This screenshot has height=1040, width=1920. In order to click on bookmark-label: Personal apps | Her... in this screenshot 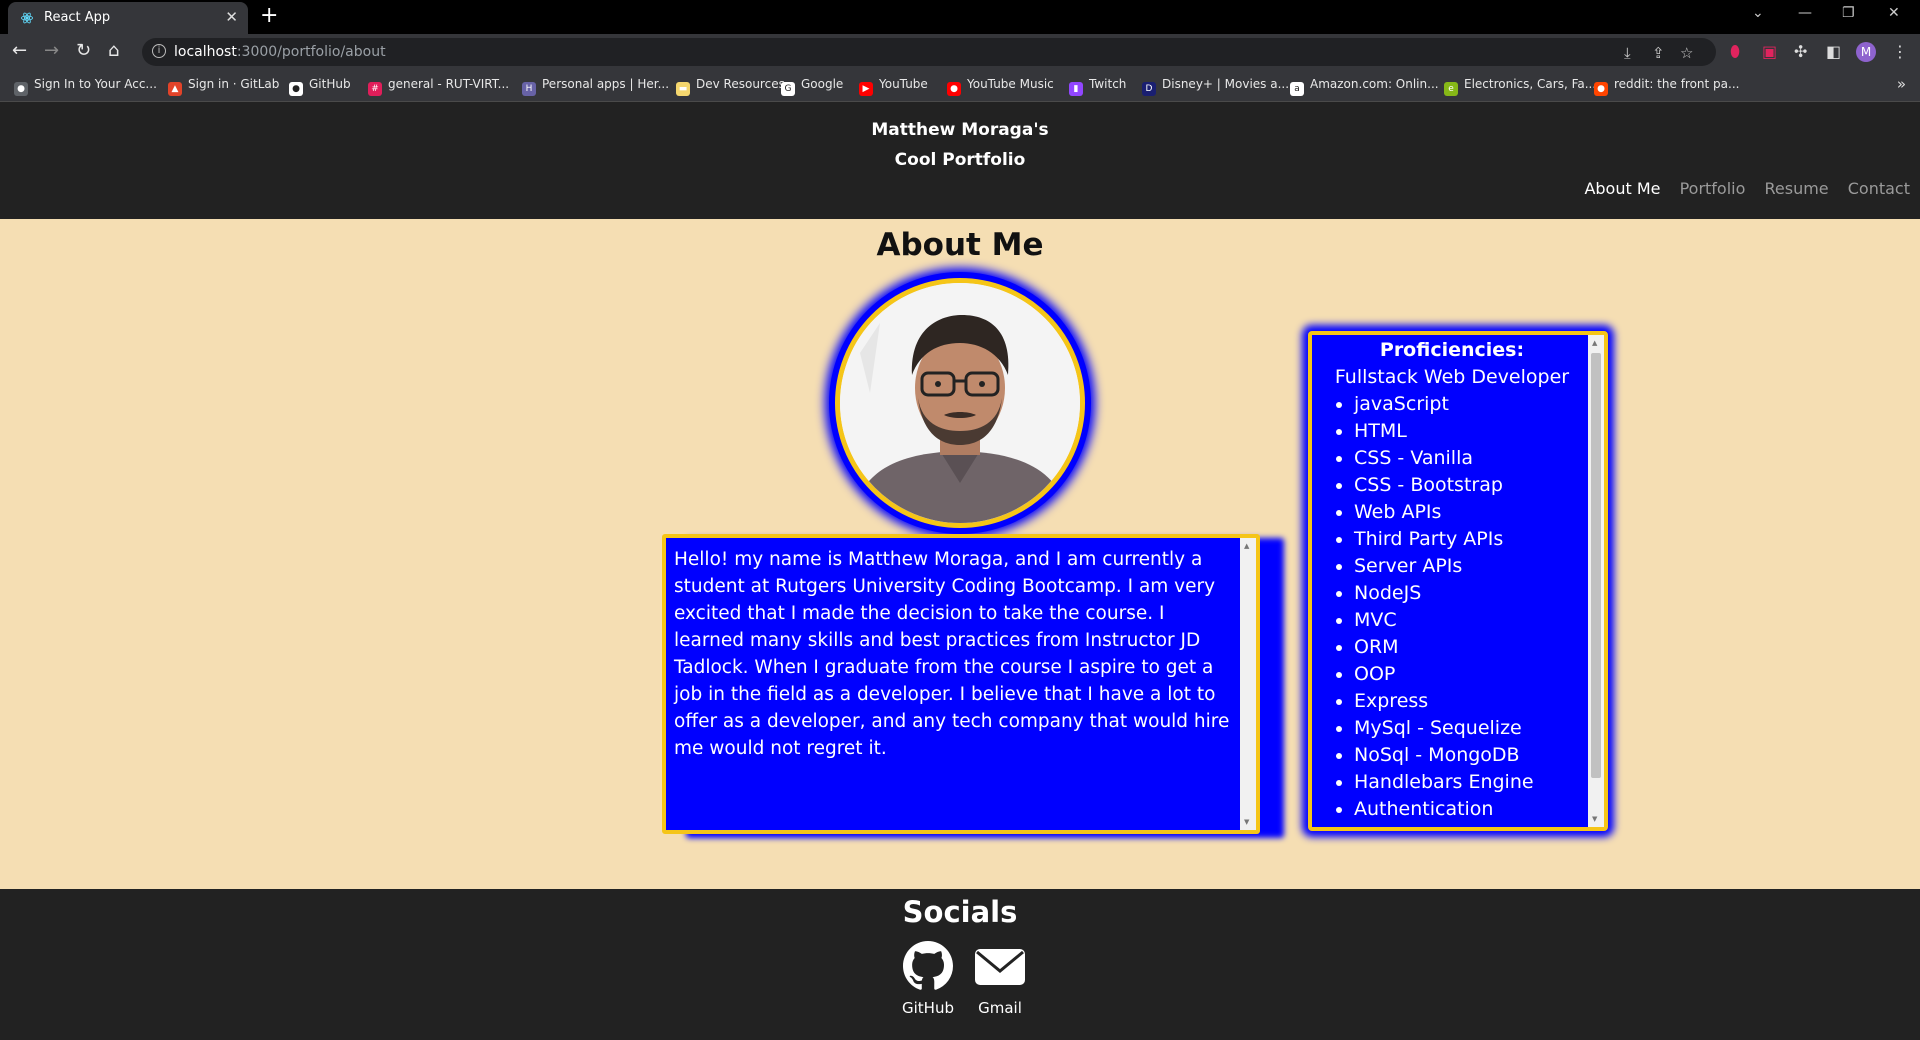, I will do `click(606, 84)`.